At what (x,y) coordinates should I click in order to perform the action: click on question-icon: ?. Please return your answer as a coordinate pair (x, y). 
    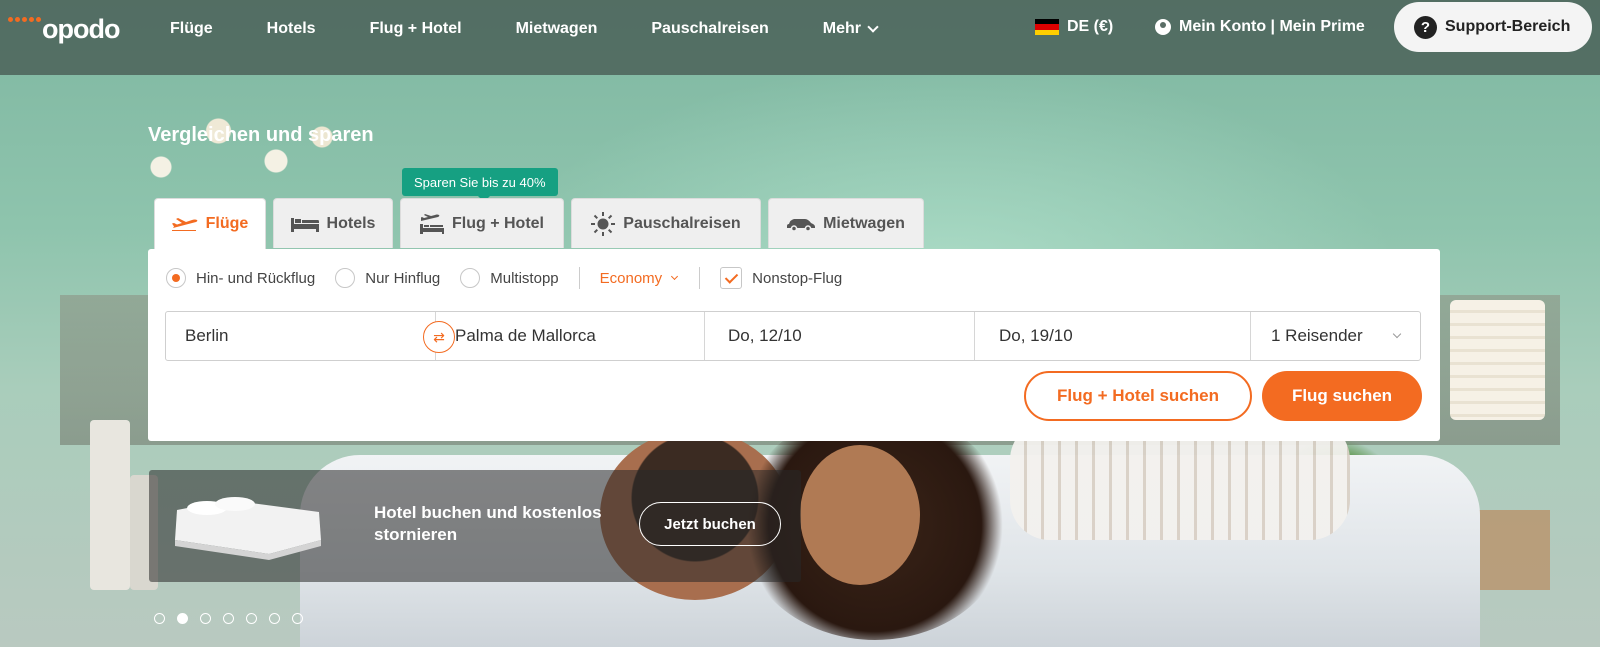
    Looking at the image, I should click on (1425, 27).